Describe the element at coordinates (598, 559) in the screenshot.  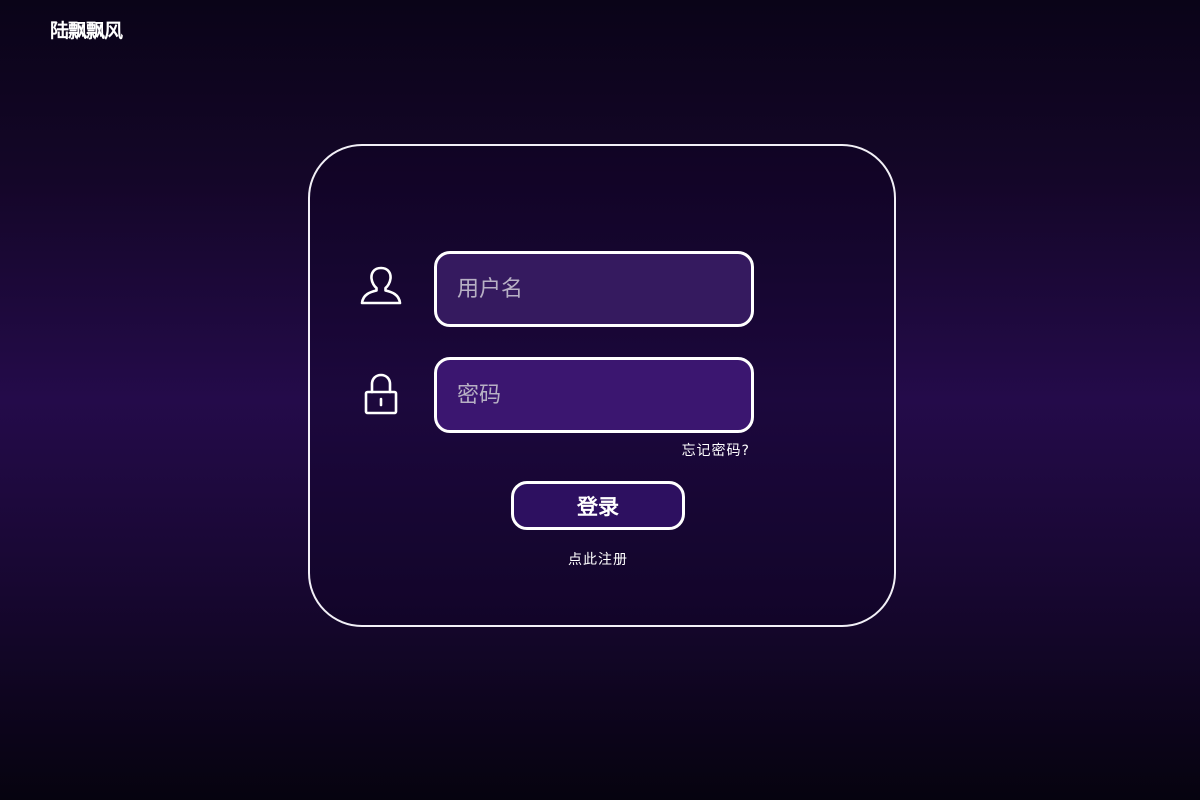
I see `register-link: 点此注册` at that location.